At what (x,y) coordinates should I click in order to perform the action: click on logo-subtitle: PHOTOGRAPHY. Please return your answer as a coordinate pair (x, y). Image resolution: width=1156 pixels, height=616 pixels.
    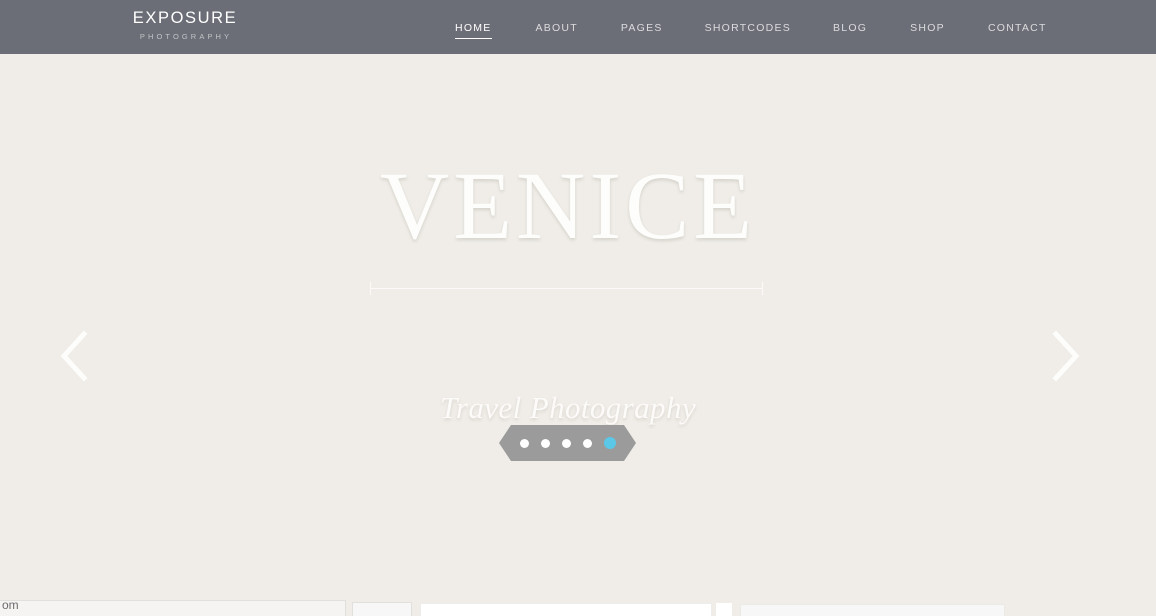
    Looking at the image, I should click on (186, 36).